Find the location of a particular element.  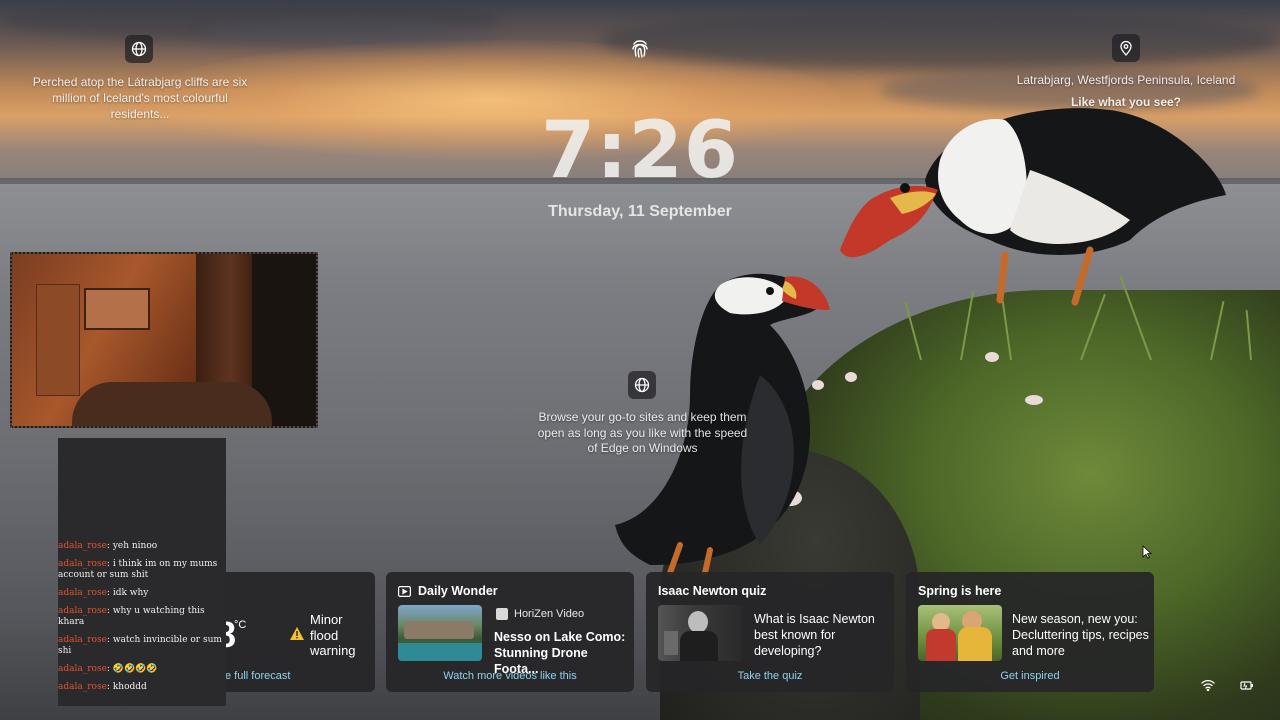

video-thumbnail is located at coordinates (440, 633).